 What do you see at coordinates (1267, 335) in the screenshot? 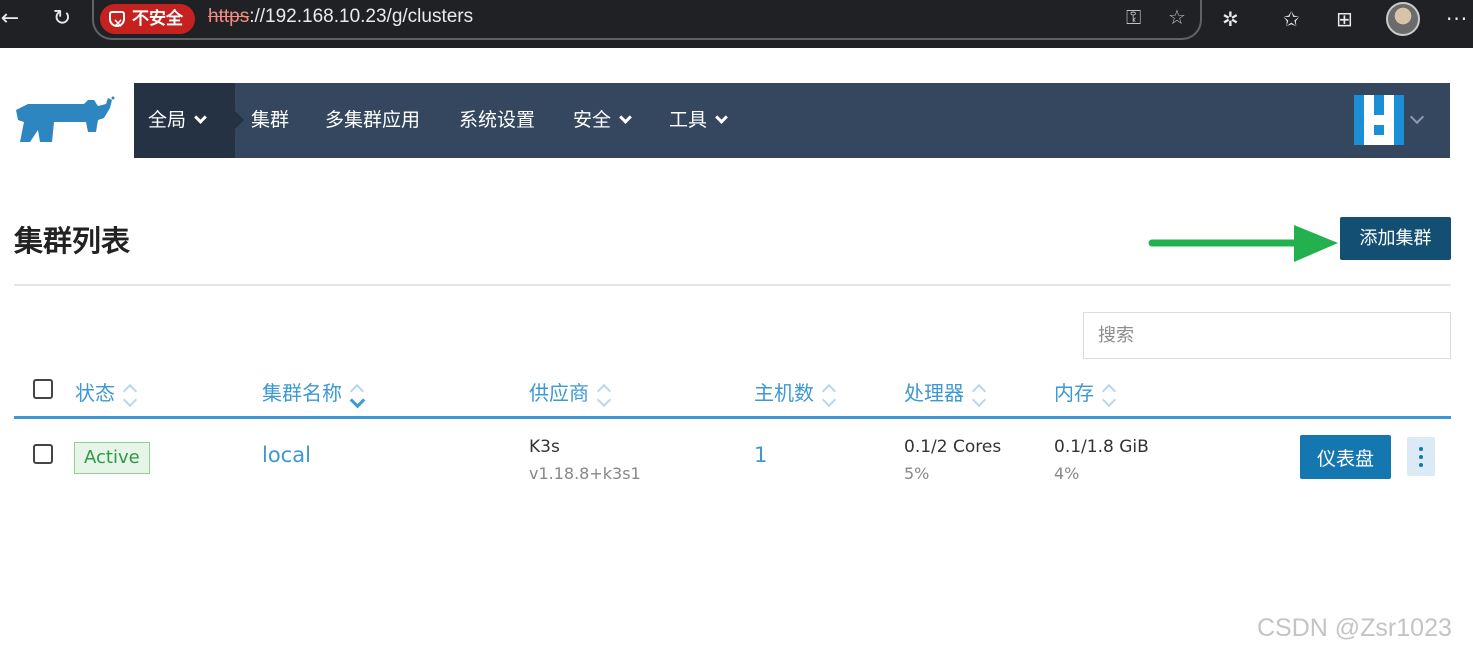
I see `search-input` at bounding box center [1267, 335].